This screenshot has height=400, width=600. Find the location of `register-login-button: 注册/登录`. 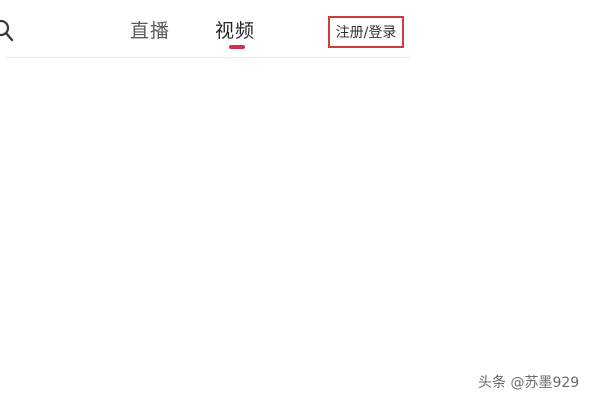

register-login-button: 注册/登录 is located at coordinates (366, 32).